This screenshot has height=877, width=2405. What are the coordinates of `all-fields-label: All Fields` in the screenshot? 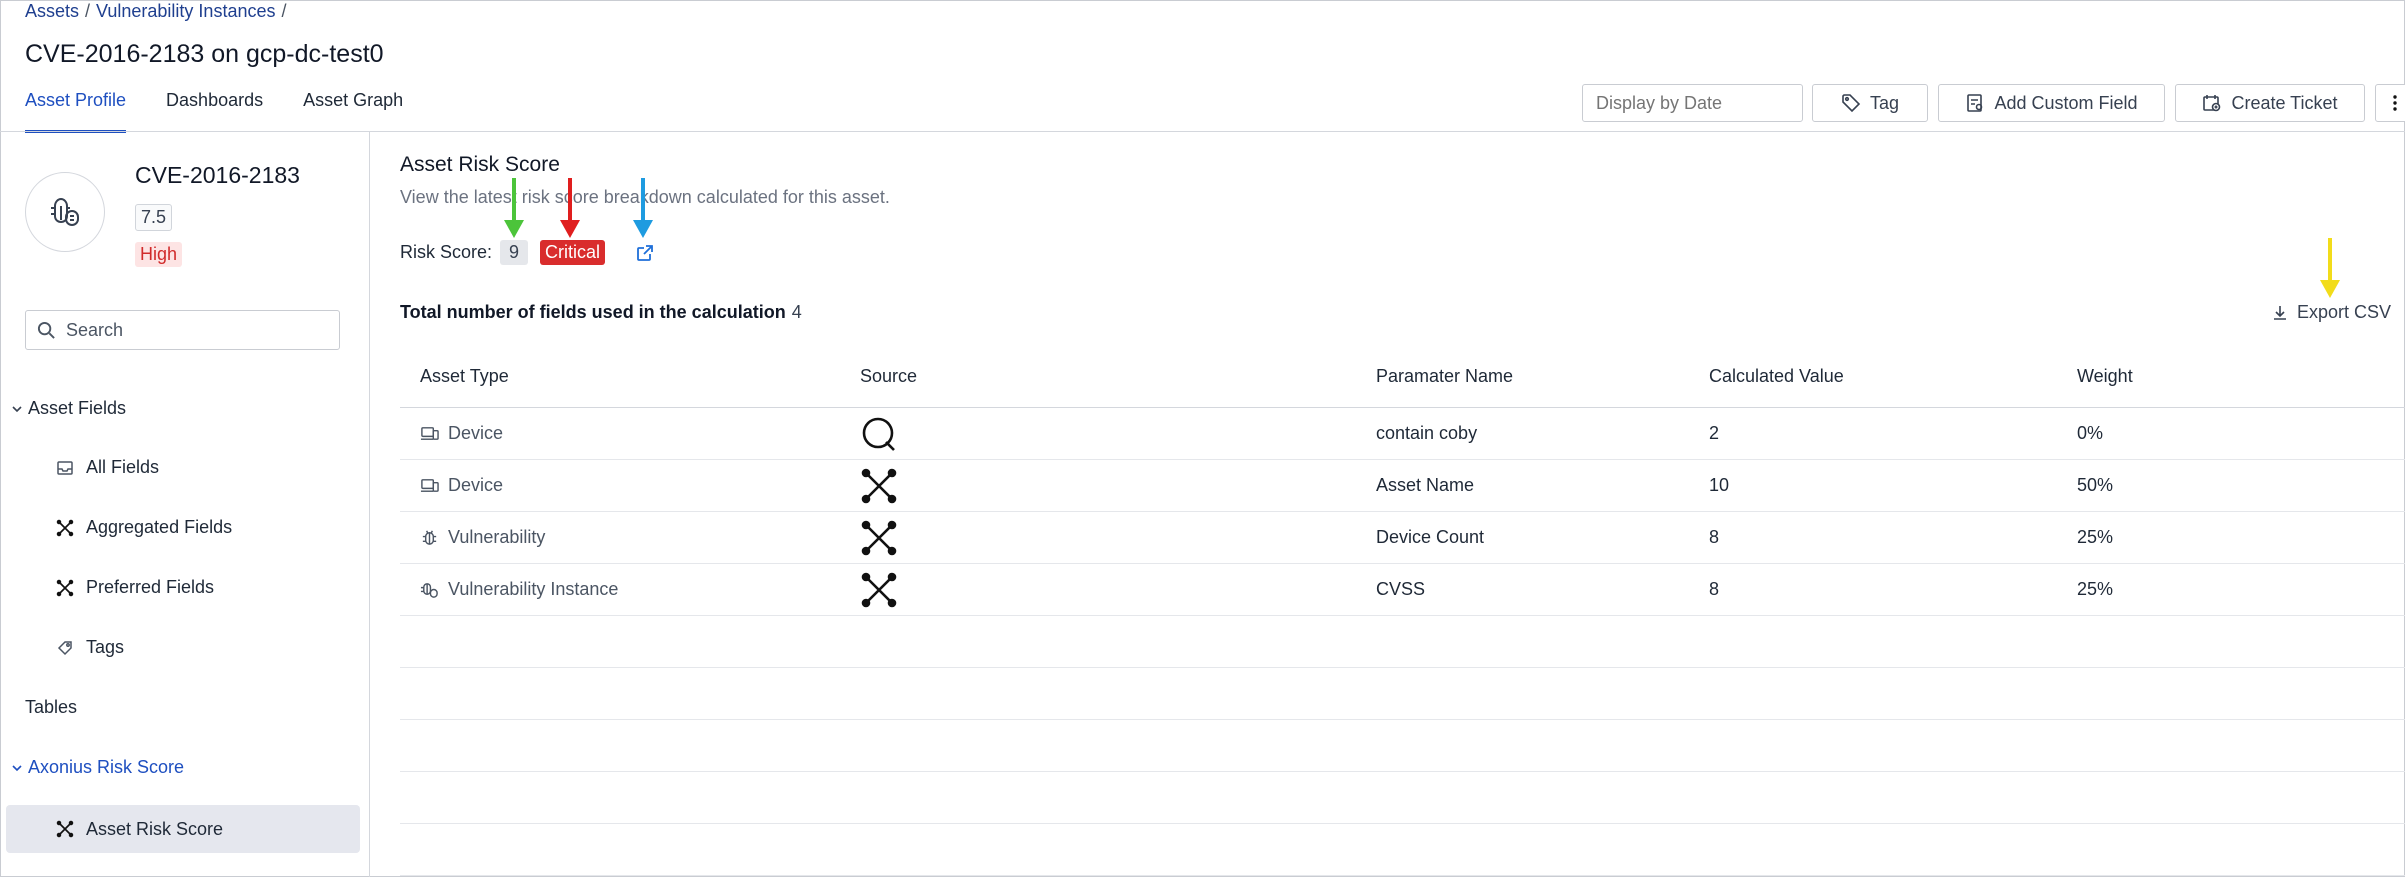 It's located at (123, 467).